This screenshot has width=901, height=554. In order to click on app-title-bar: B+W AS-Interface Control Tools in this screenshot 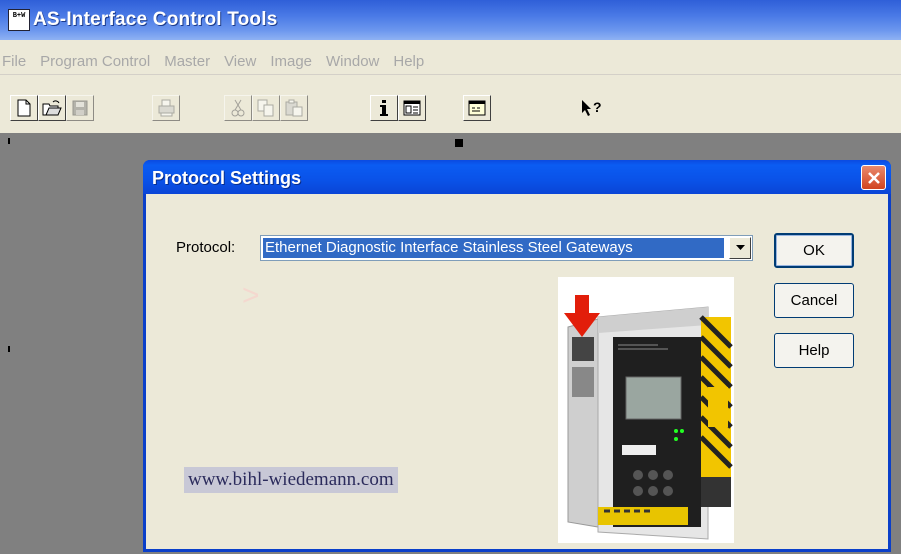, I will do `click(450, 20)`.